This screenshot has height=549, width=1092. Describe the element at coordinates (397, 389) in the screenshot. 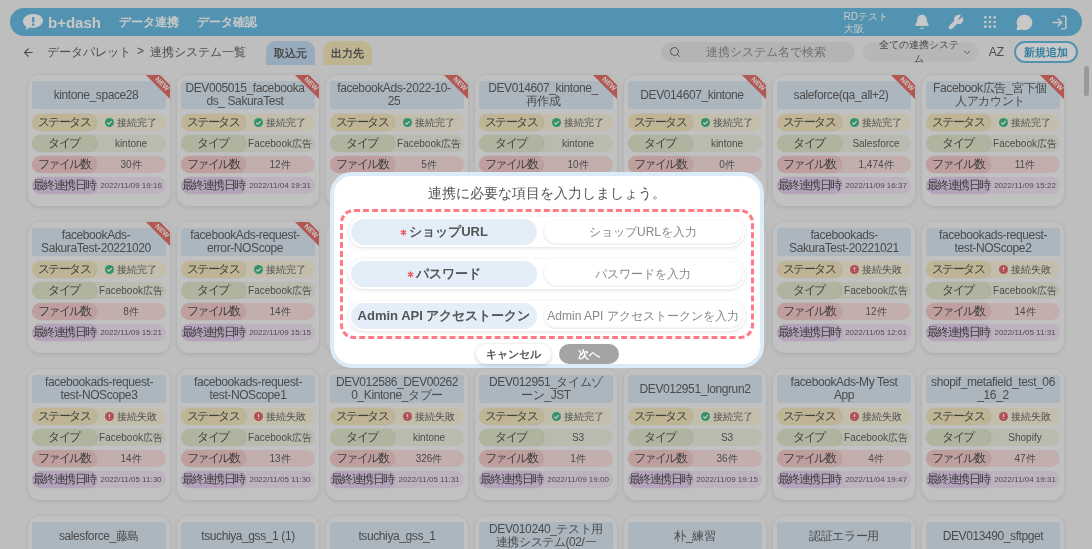

I see `card-title: DEV012586_DEV002620_Kintone_タブー` at that location.